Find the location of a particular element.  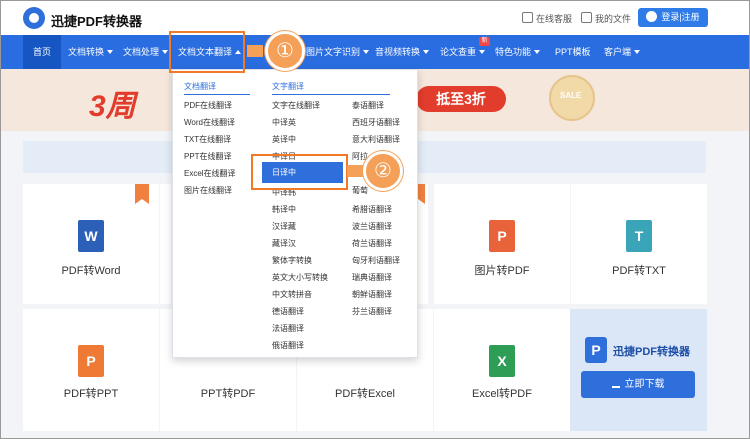

menu-zh-en: 中译英 is located at coordinates (284, 122).